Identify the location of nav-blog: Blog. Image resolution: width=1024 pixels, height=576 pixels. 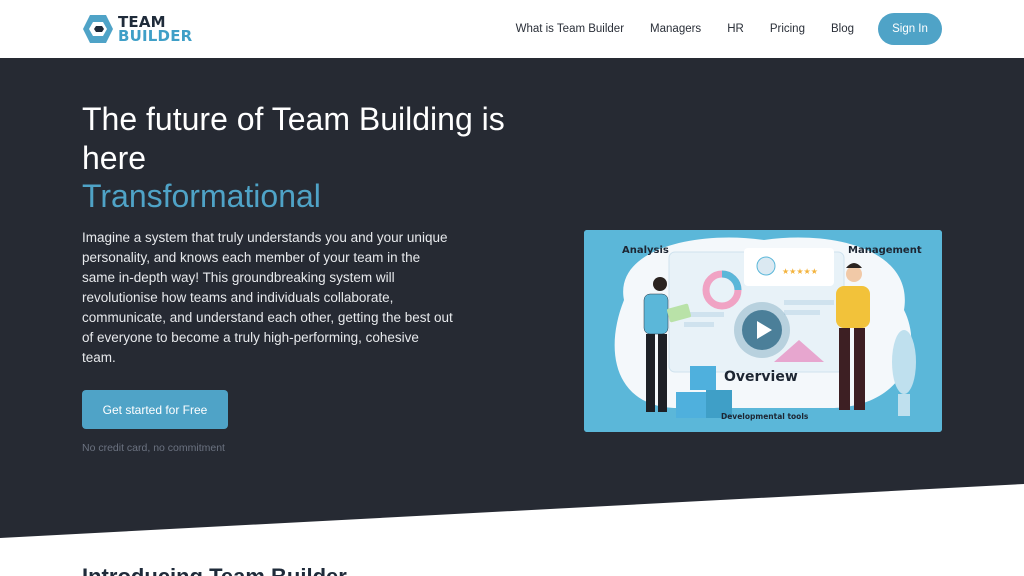
(842, 29).